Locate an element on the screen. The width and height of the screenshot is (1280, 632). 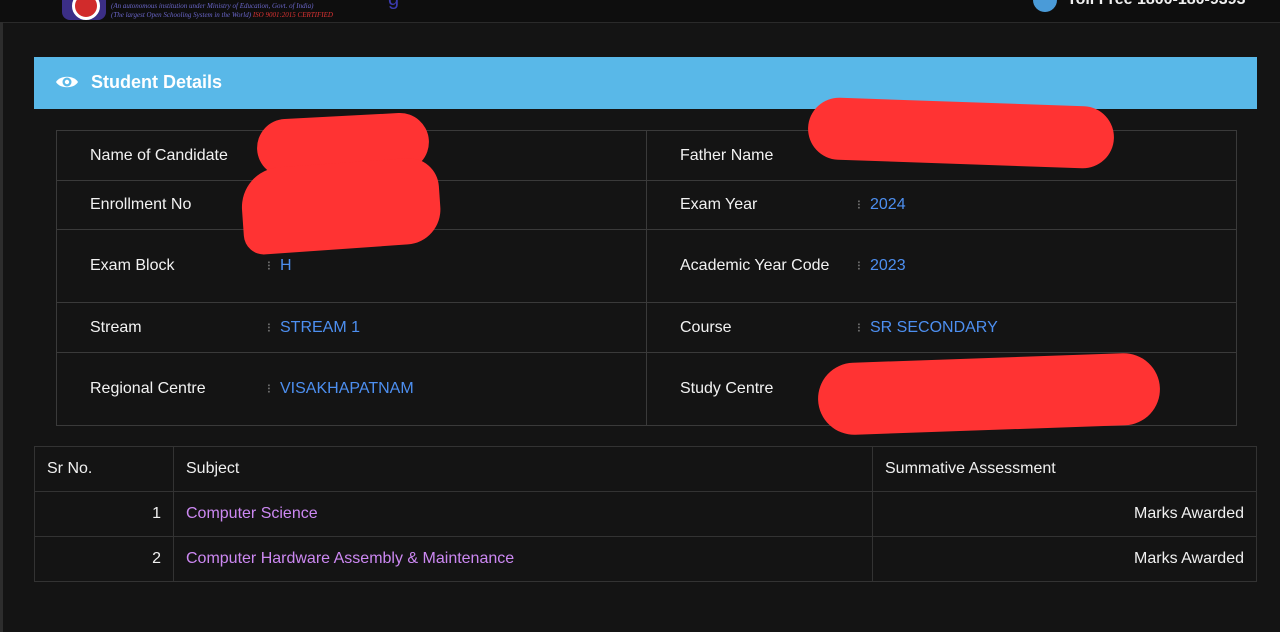
detail-label-stream: Stream is located at coordinates (116, 327).